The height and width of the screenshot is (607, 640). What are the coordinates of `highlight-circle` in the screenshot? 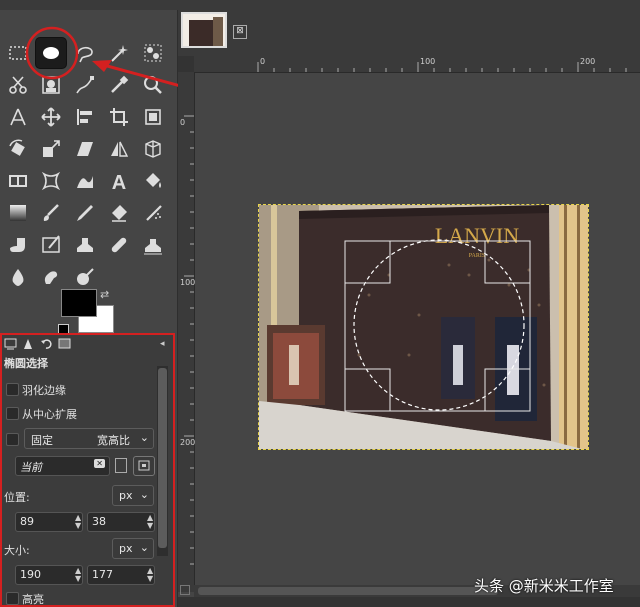 It's located at (52, 53).